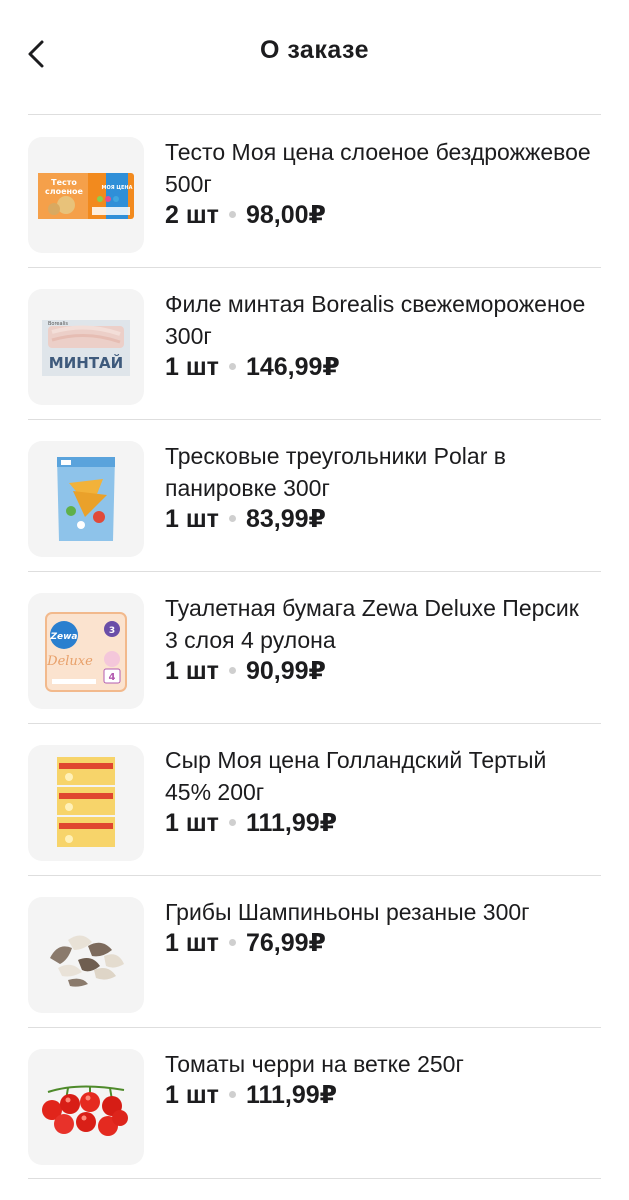  I want to click on product-image: Zewa 3 Deluxe 4, so click(86, 651).